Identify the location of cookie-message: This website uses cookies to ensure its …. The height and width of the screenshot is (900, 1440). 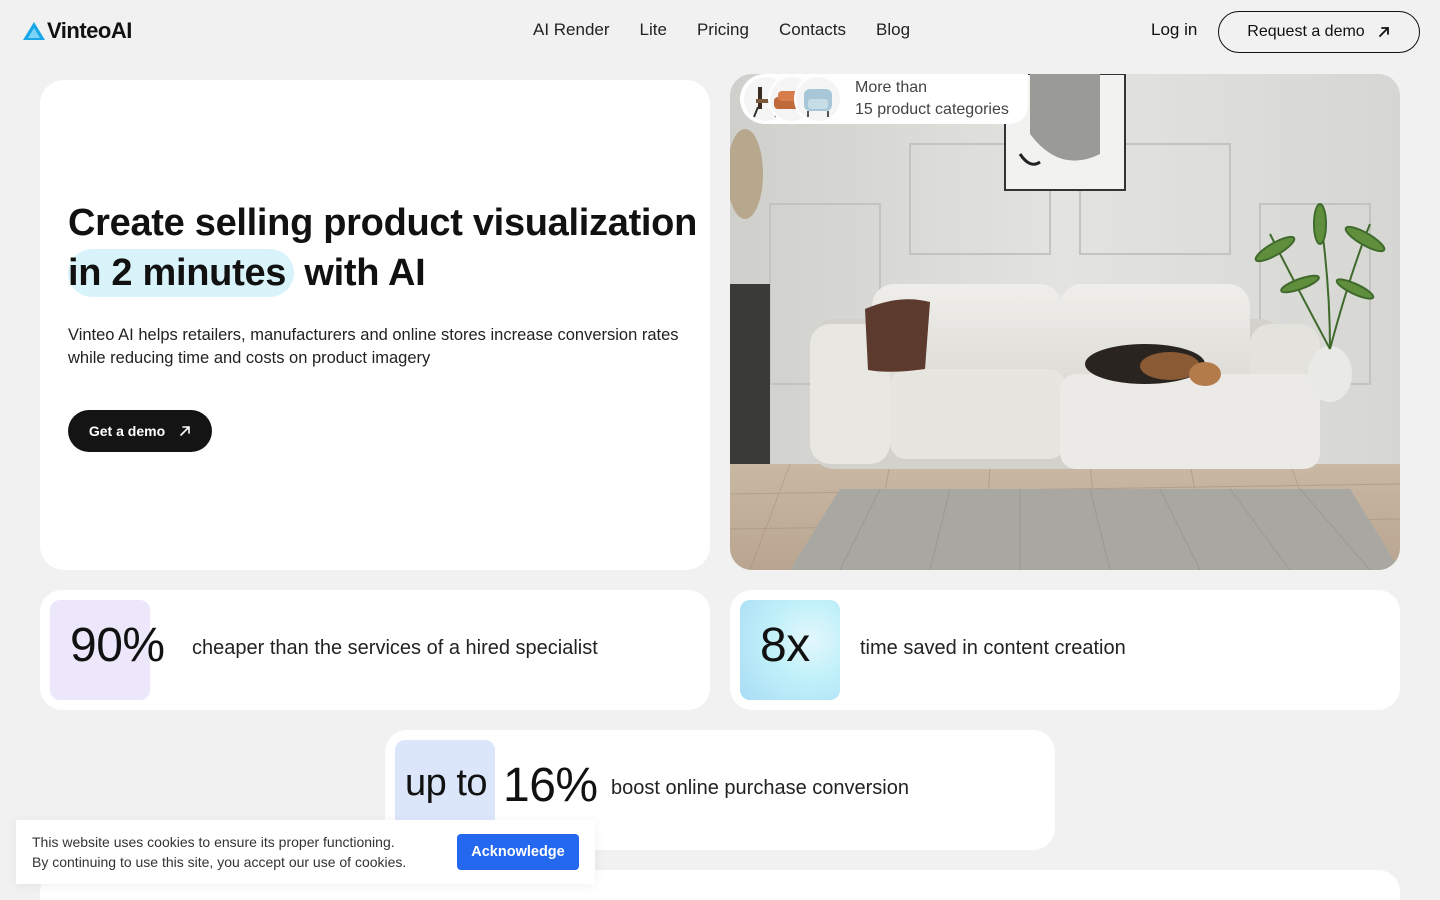
(219, 852).